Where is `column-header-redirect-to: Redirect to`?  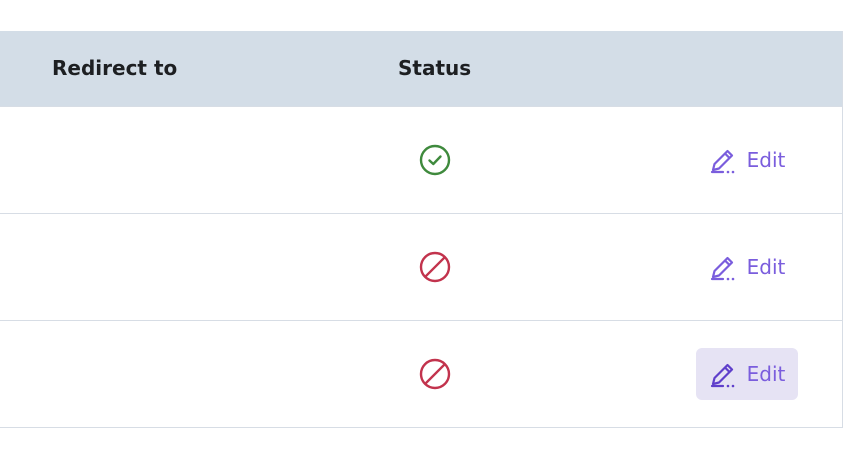 column-header-redirect-to: Redirect to is located at coordinates (115, 68).